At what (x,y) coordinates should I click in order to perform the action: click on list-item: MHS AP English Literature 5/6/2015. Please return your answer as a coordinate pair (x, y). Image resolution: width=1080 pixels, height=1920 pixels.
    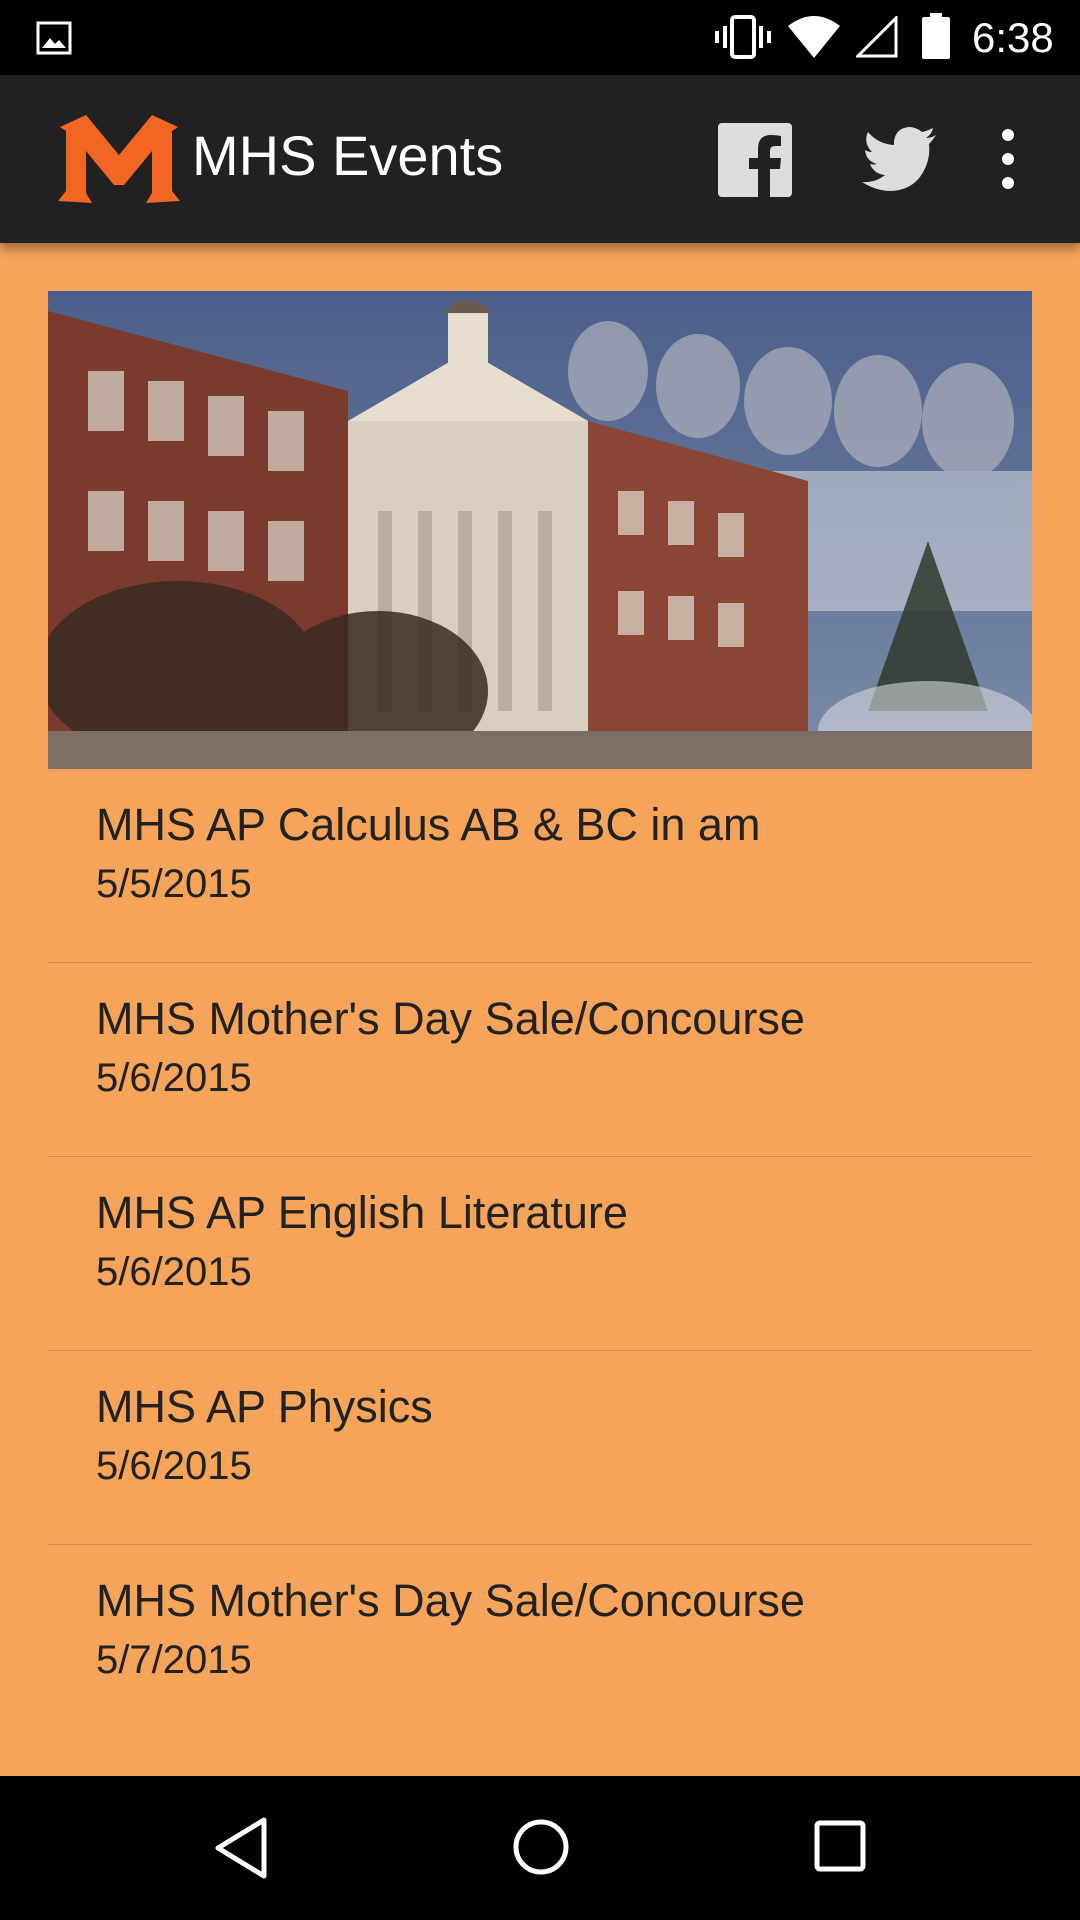
    Looking at the image, I should click on (540, 1254).